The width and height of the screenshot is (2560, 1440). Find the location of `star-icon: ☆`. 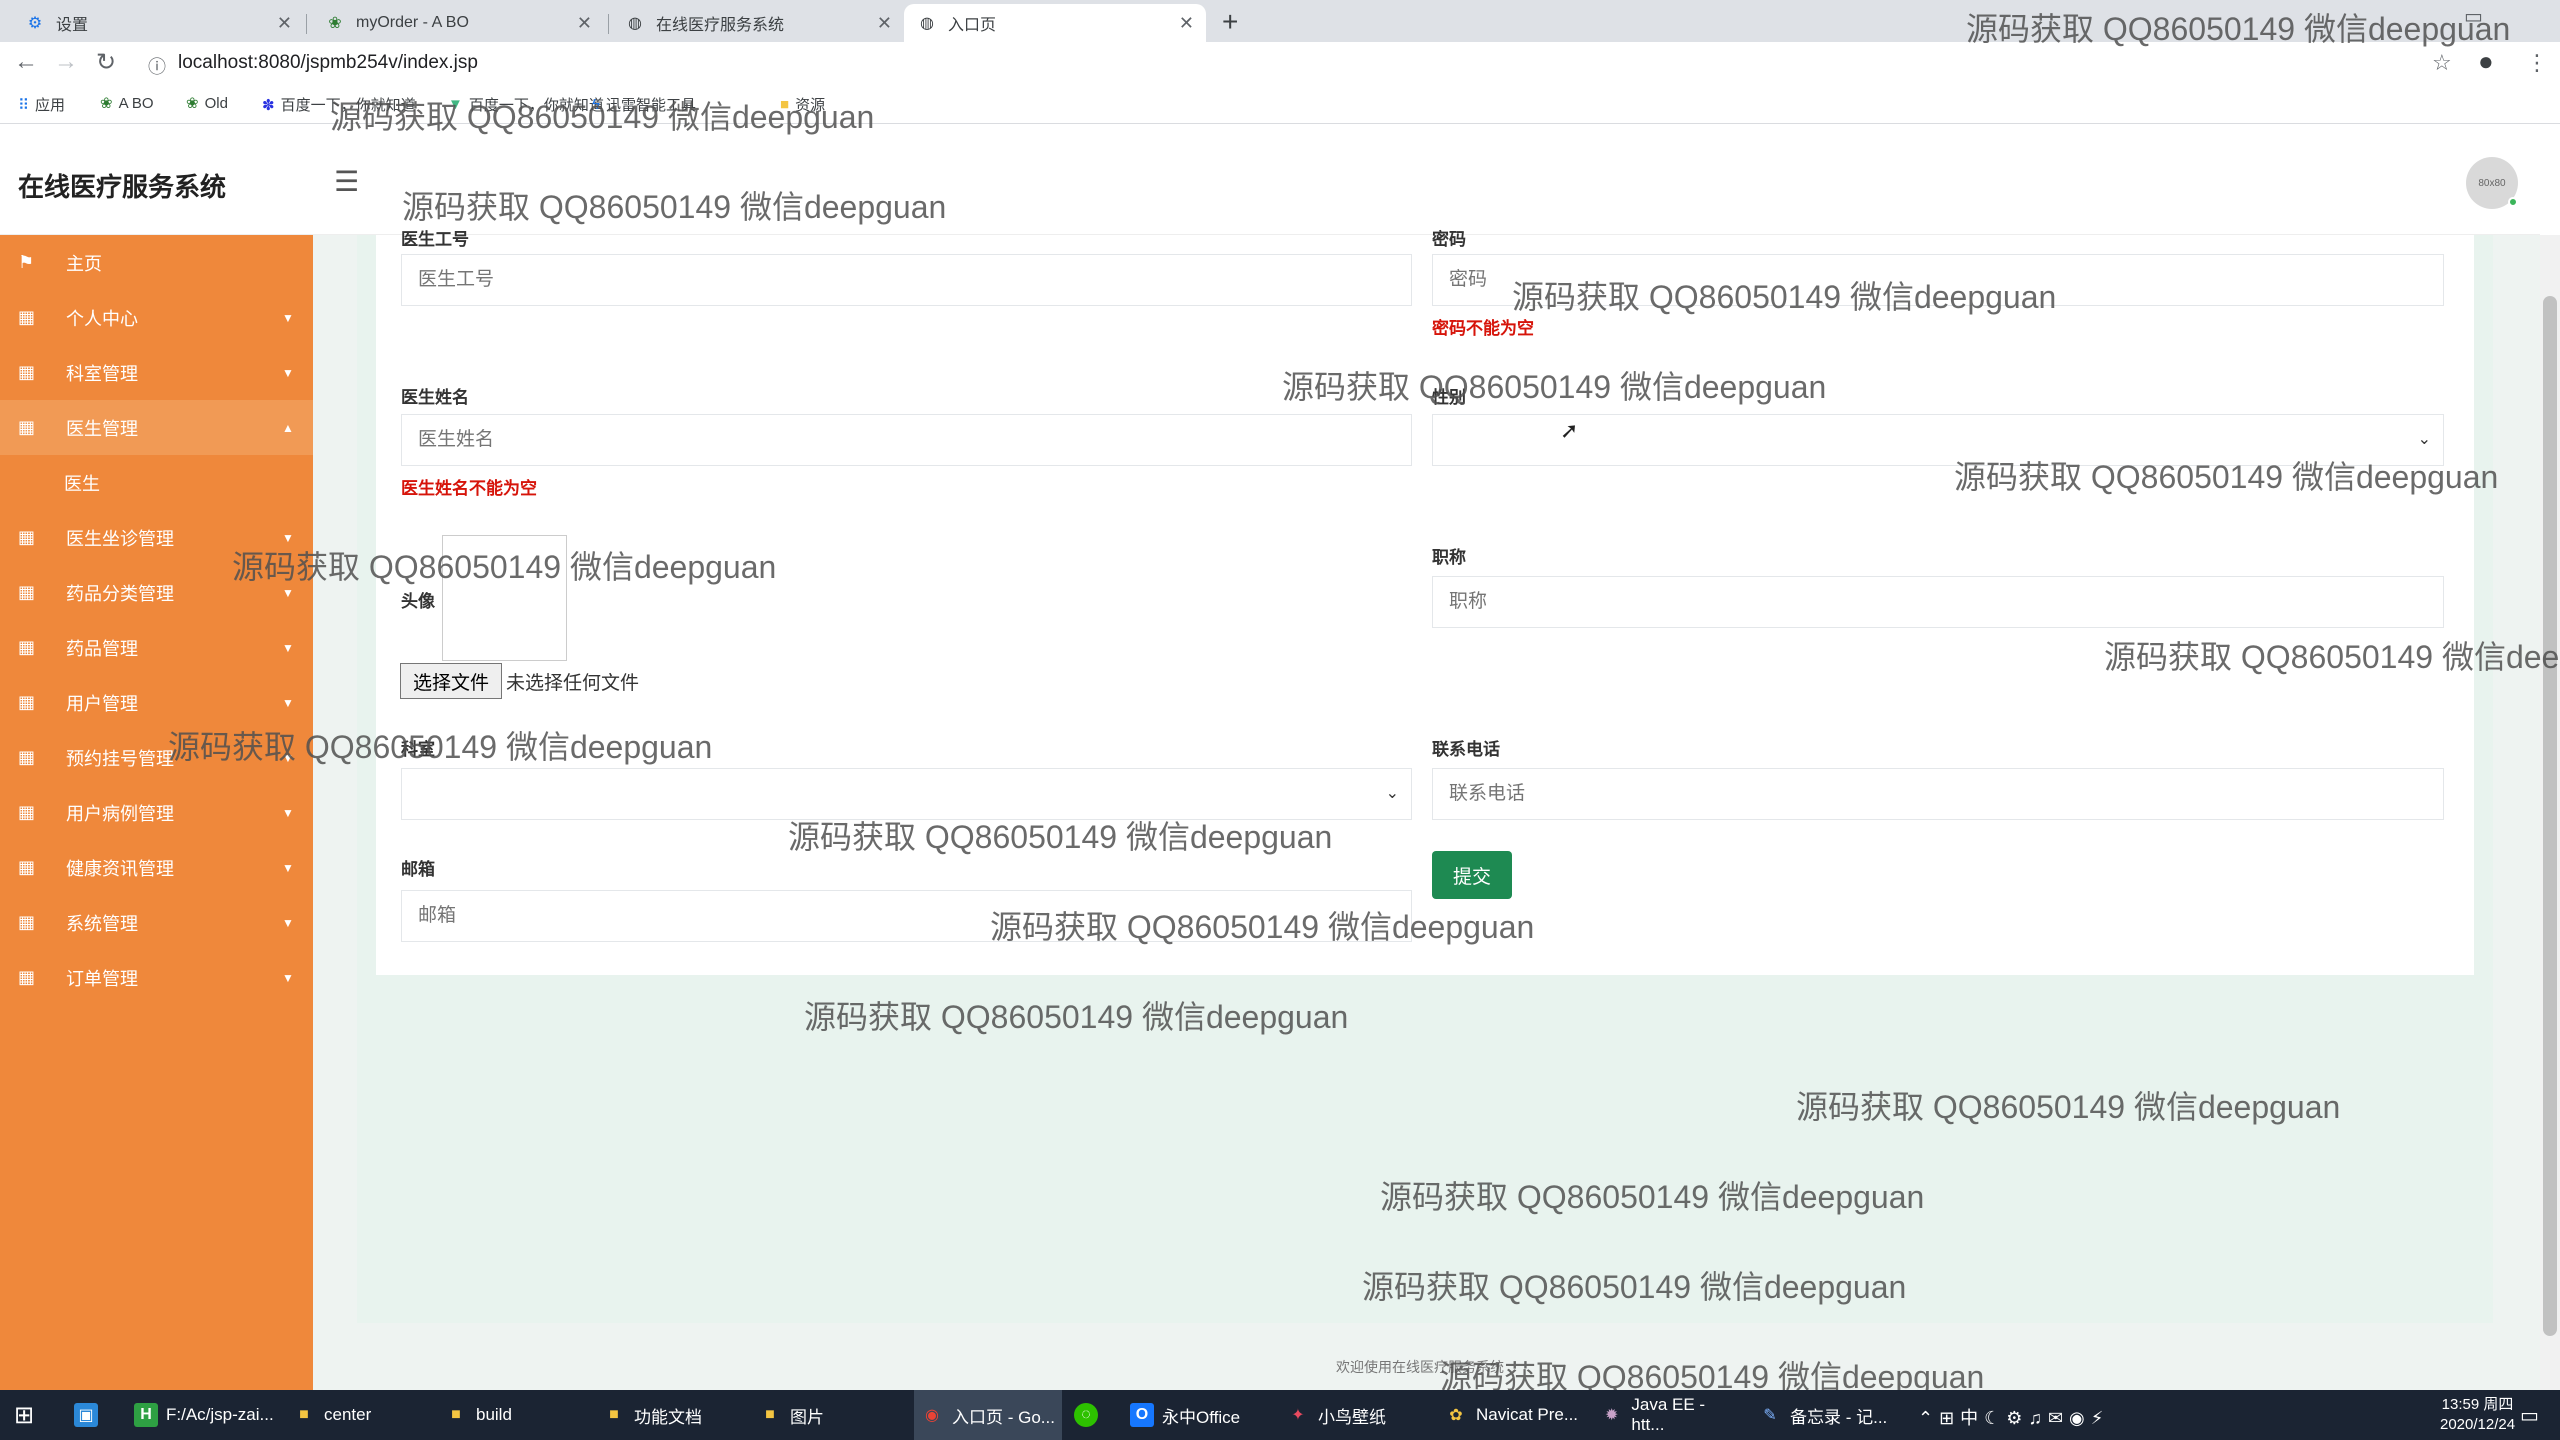

star-icon: ☆ is located at coordinates (2442, 63).